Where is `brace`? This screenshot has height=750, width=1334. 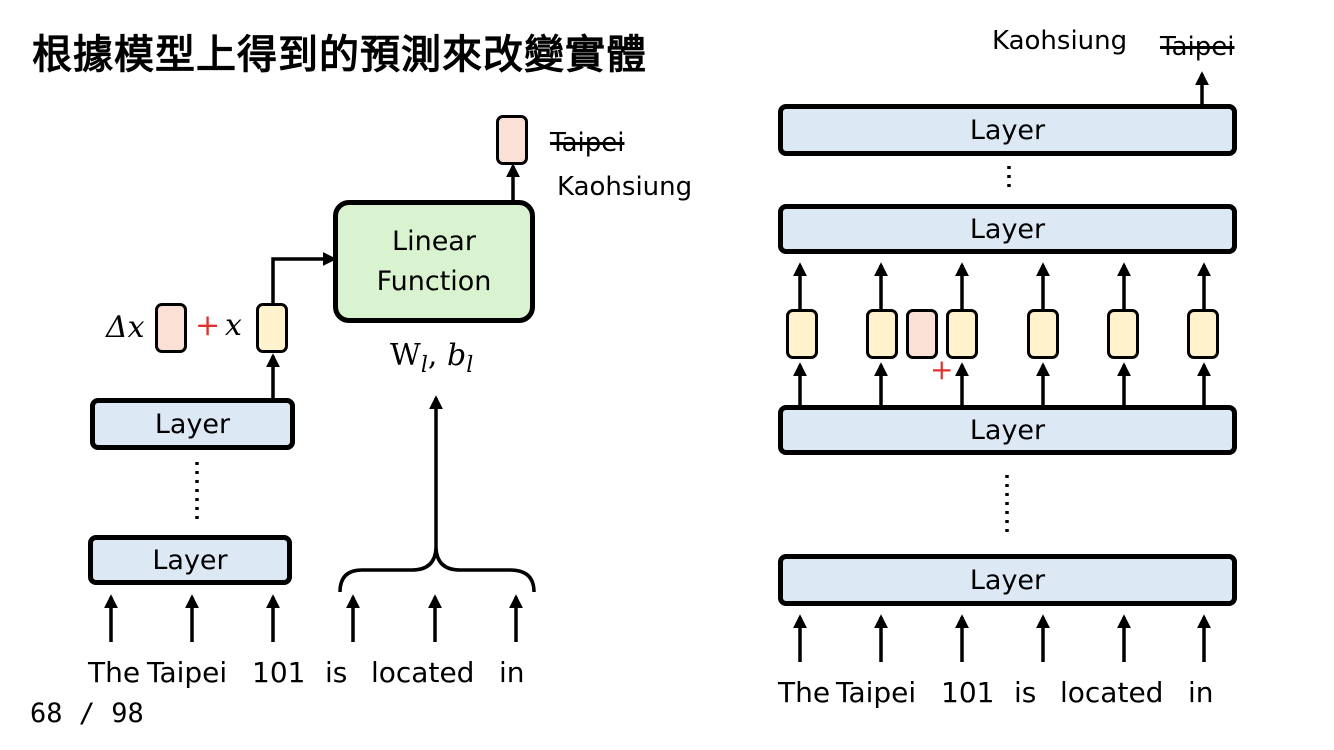
brace is located at coordinates (437, 570).